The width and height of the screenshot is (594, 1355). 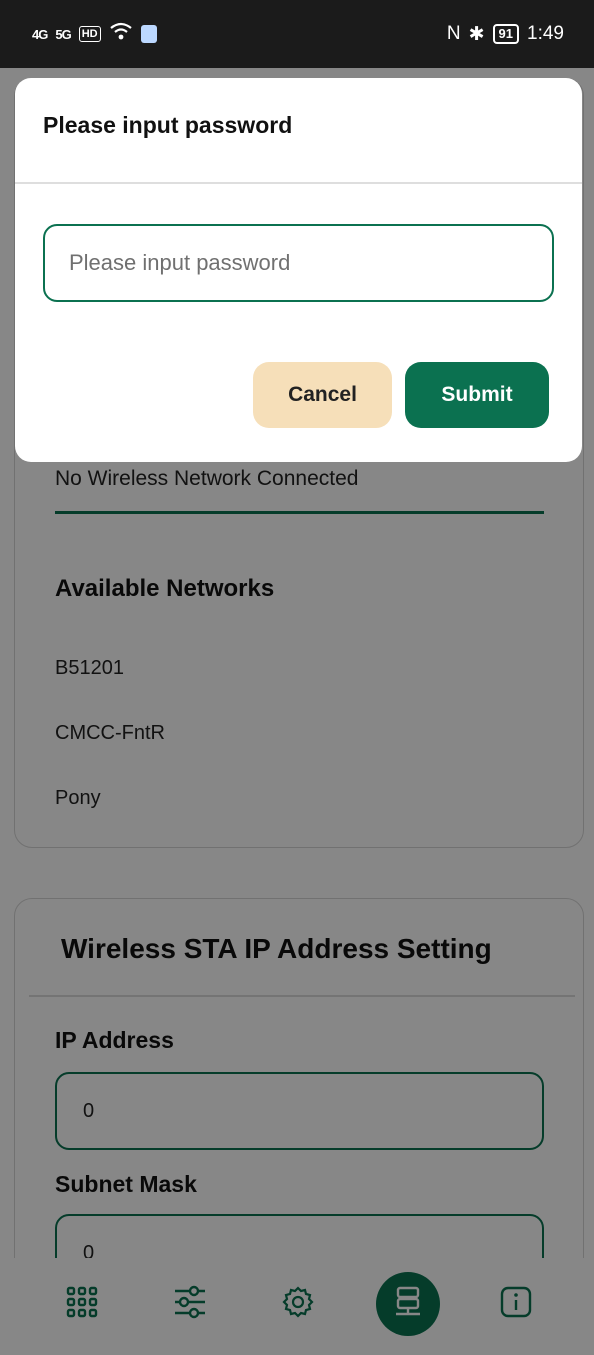 What do you see at coordinates (297, 34) in the screenshot?
I see `status-bar: 4G 5G HD N ✱ 91 1:49` at bounding box center [297, 34].